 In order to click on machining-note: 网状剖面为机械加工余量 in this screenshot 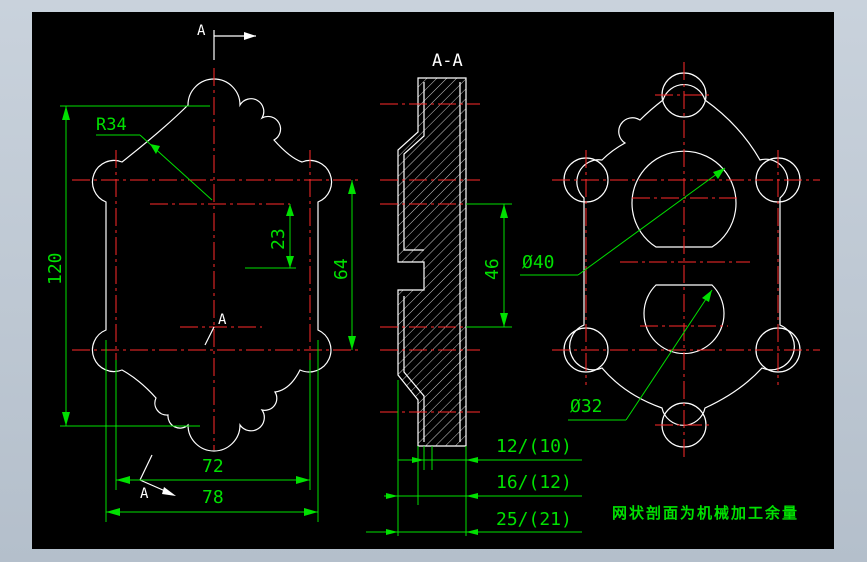, I will do `click(705, 513)`.